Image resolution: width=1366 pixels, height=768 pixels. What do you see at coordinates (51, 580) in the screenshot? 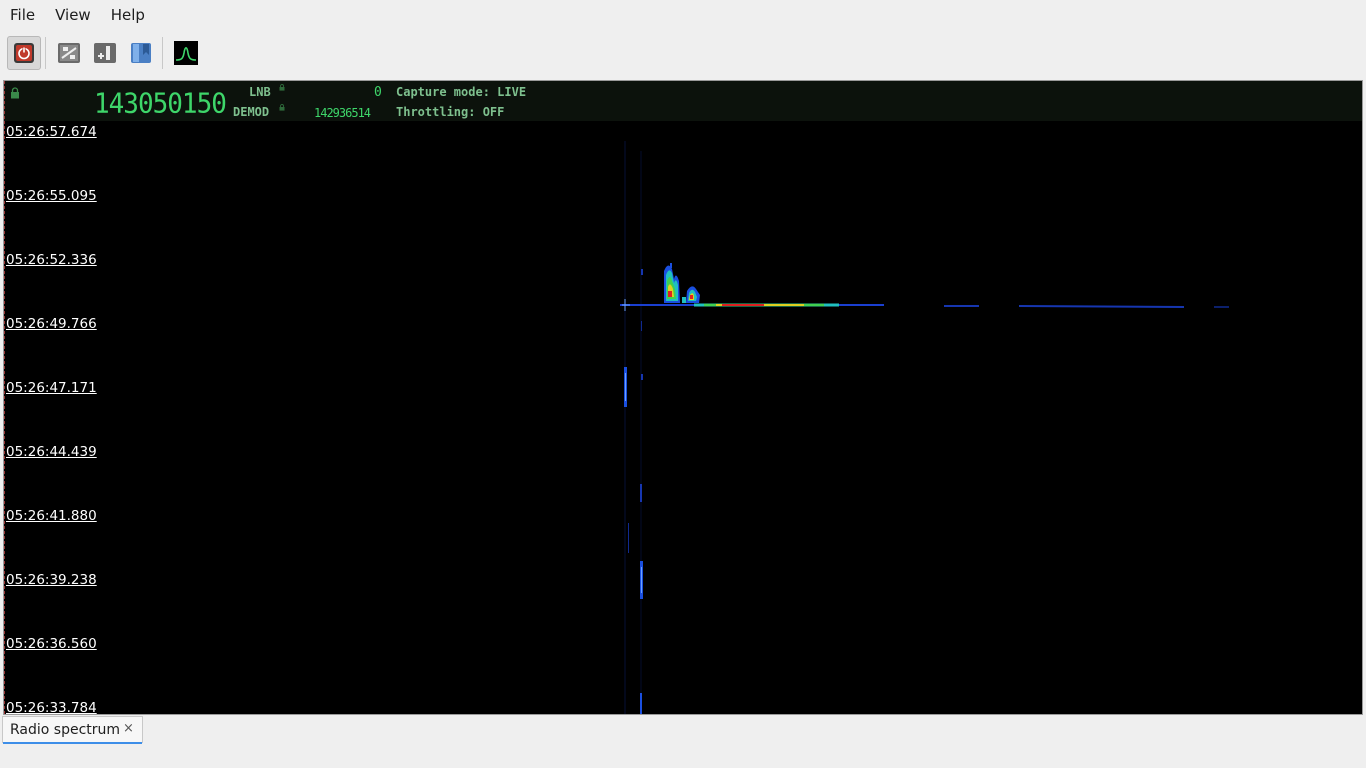
I see `timestamp-label: 05:26:39.238` at bounding box center [51, 580].